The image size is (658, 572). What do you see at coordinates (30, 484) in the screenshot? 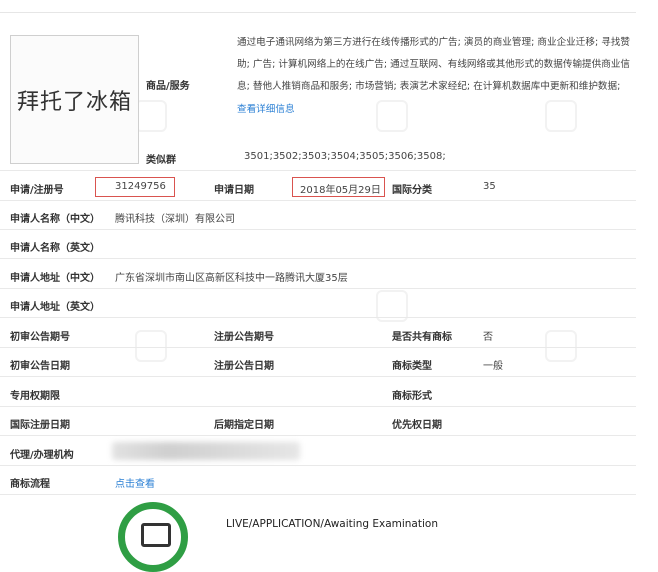
I see `process-label: 商标流程` at bounding box center [30, 484].